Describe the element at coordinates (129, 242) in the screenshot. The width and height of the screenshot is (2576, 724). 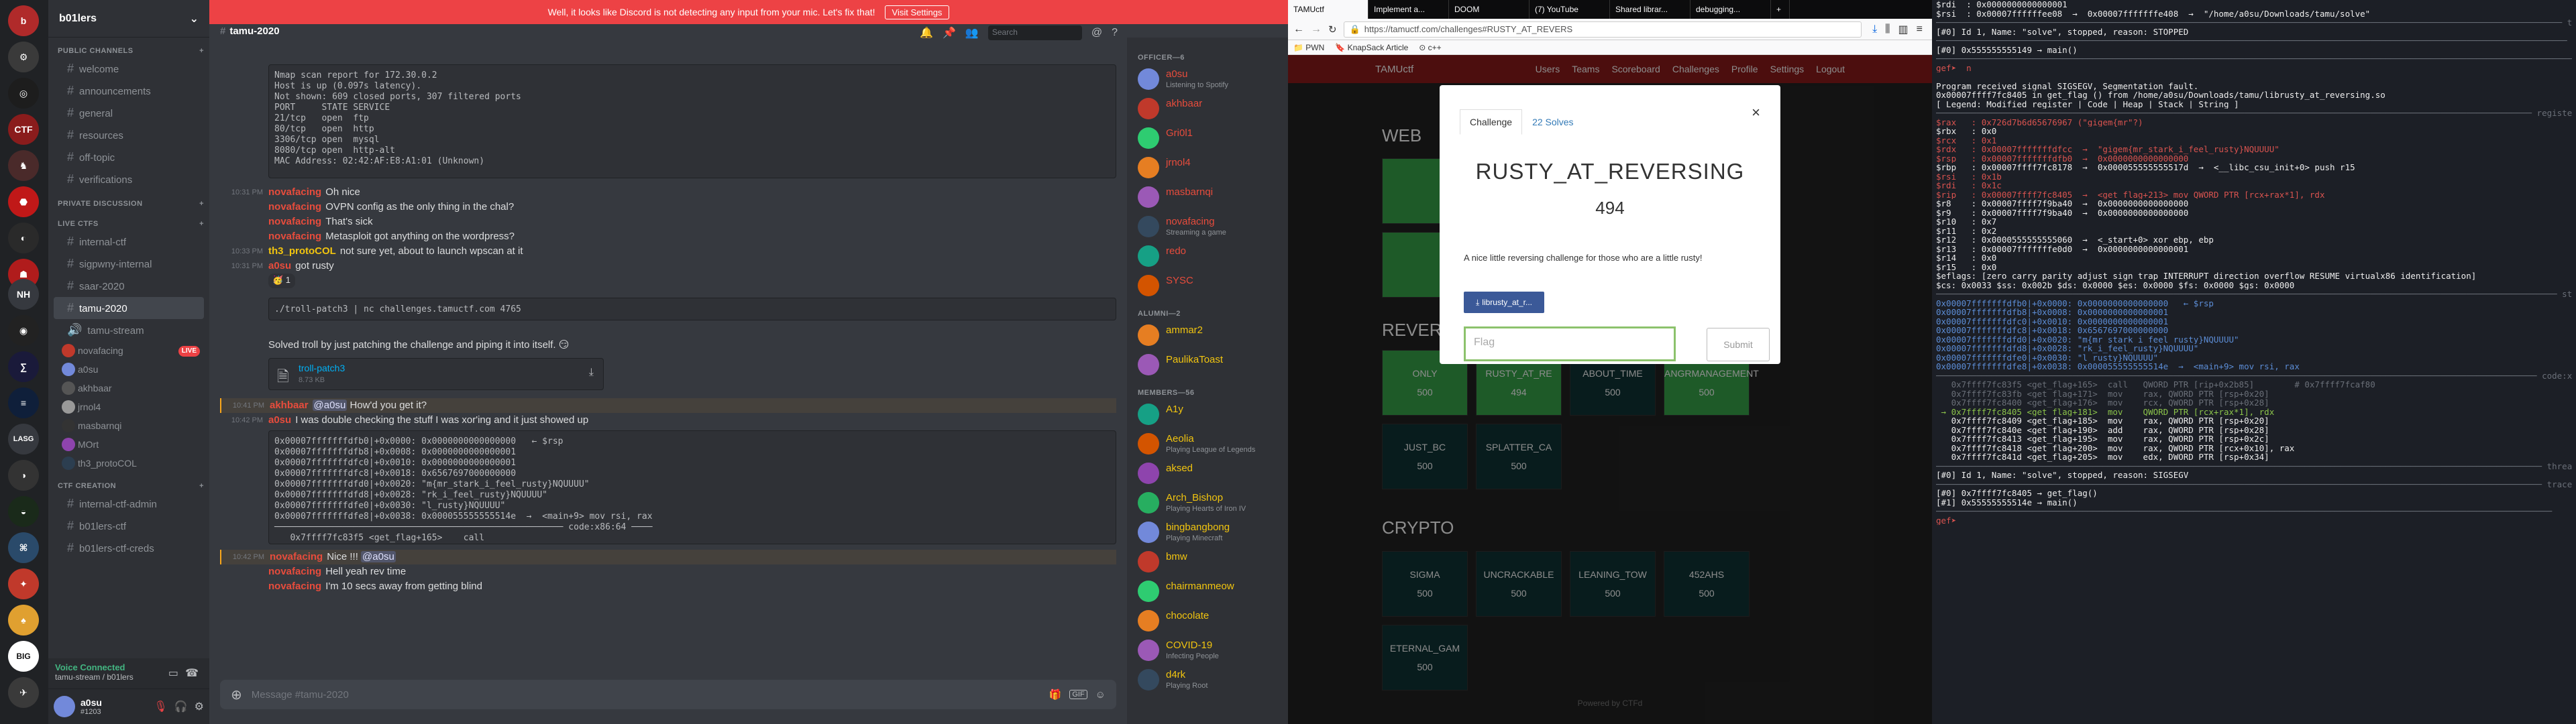
I see `channel-internal-ctf: # internal-ctf` at that location.